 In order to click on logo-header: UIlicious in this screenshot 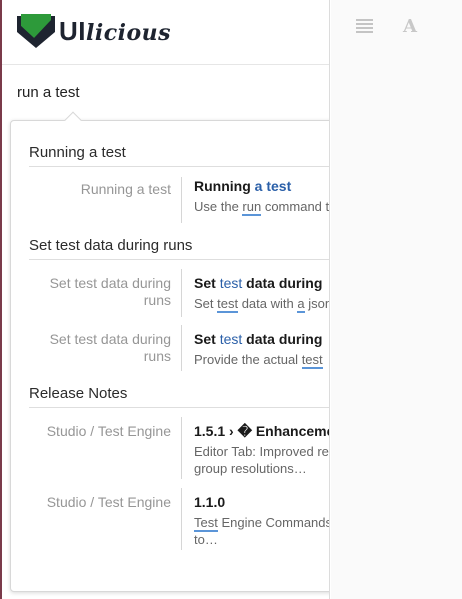, I will do `click(165, 32)`.